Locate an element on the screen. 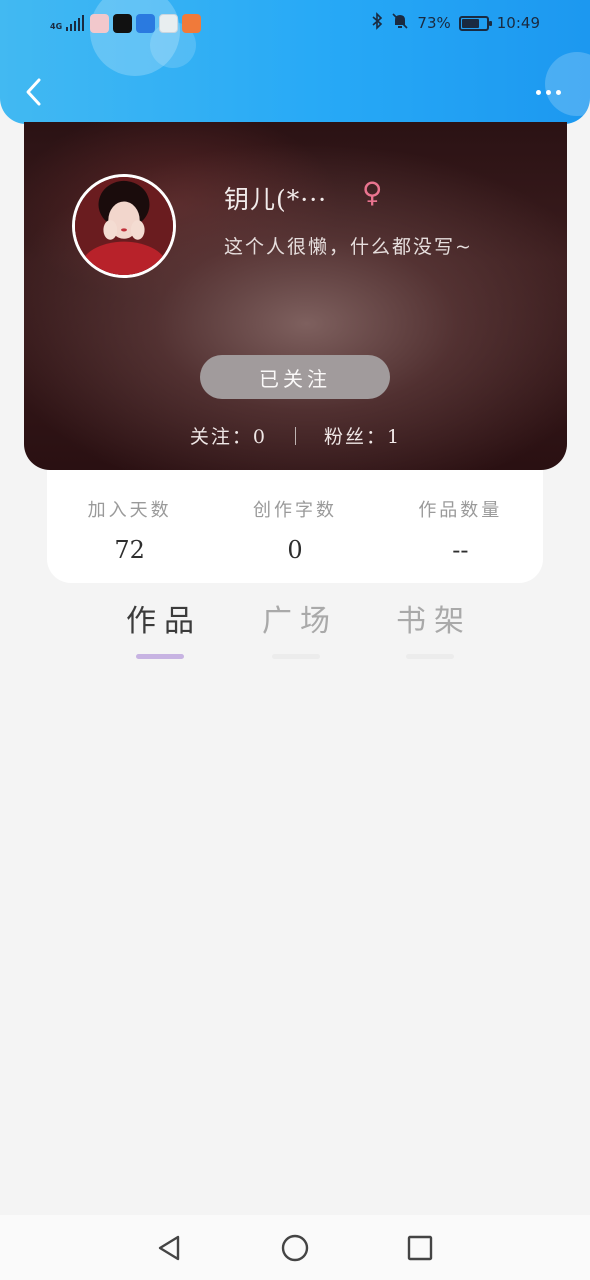  follow-stats: 关注：0 粉丝：1 is located at coordinates (295, 435).